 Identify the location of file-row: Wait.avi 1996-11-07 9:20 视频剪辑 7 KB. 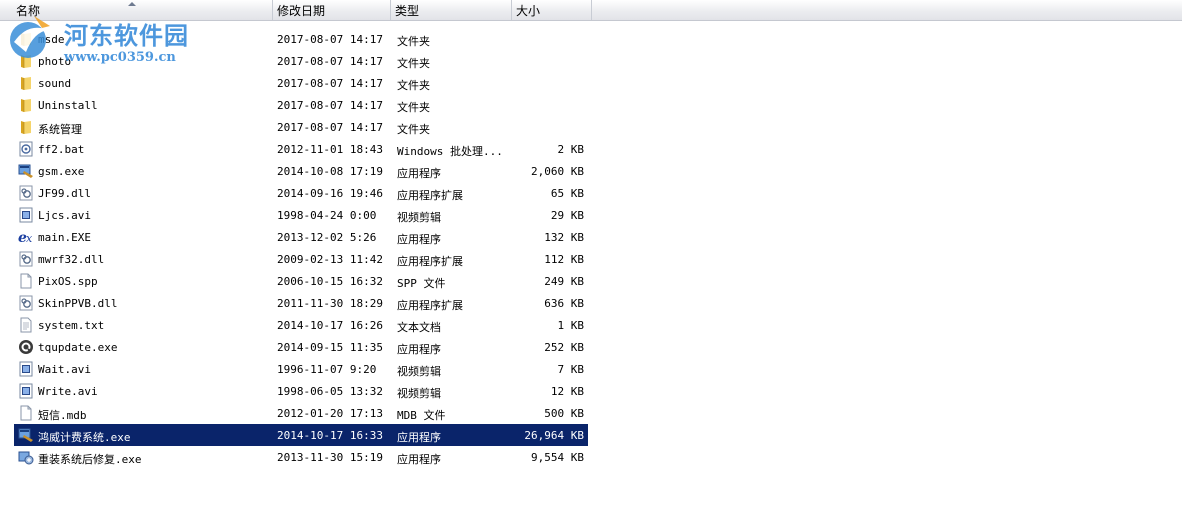
(301, 369).